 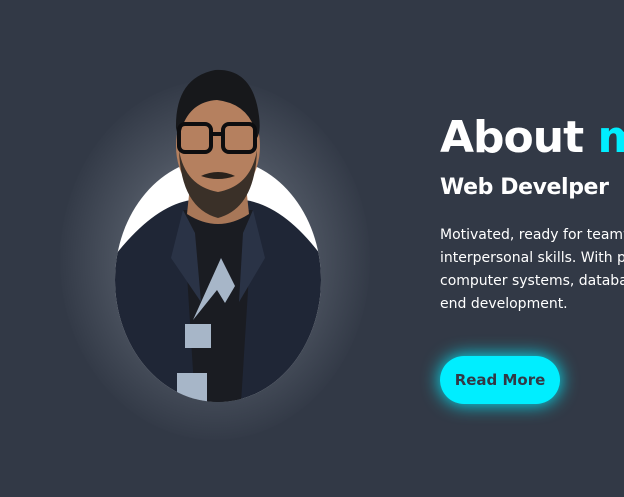 I want to click on heading-accent: me, so click(x=610, y=137).